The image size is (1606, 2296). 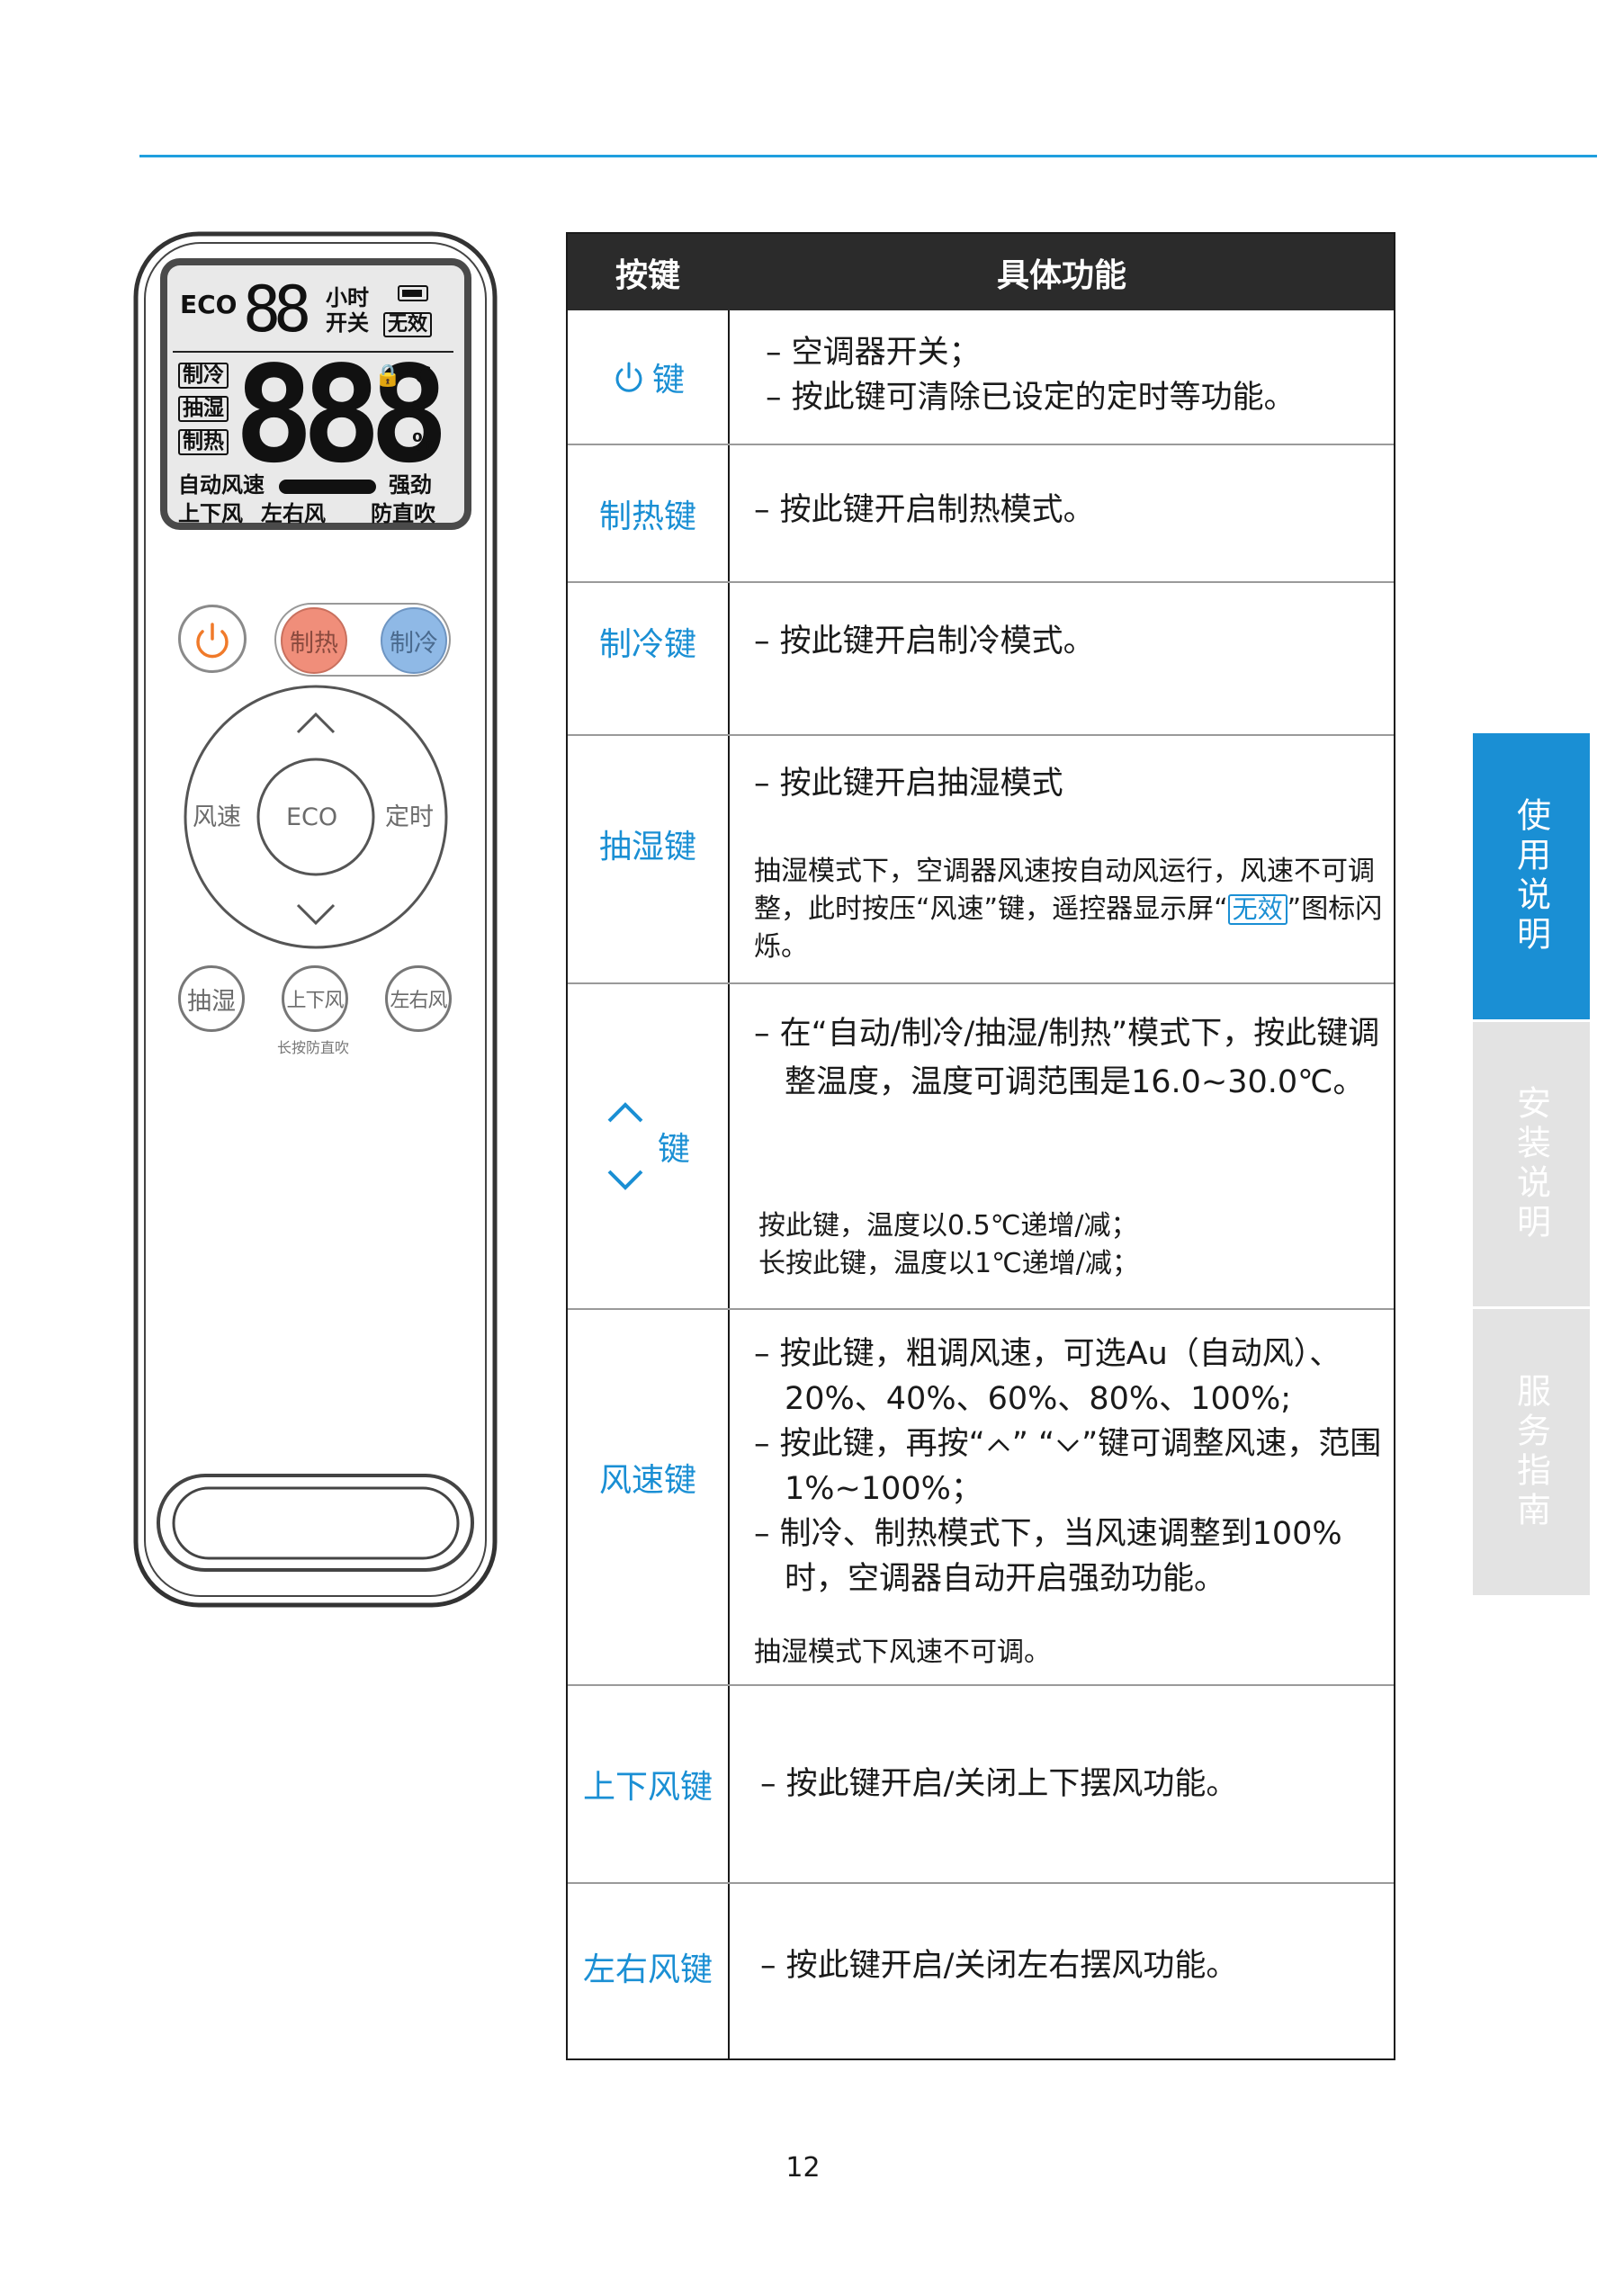 I want to click on desc-item: – 按此键开启/关闭左右摆风功能。, so click(x=999, y=1966).